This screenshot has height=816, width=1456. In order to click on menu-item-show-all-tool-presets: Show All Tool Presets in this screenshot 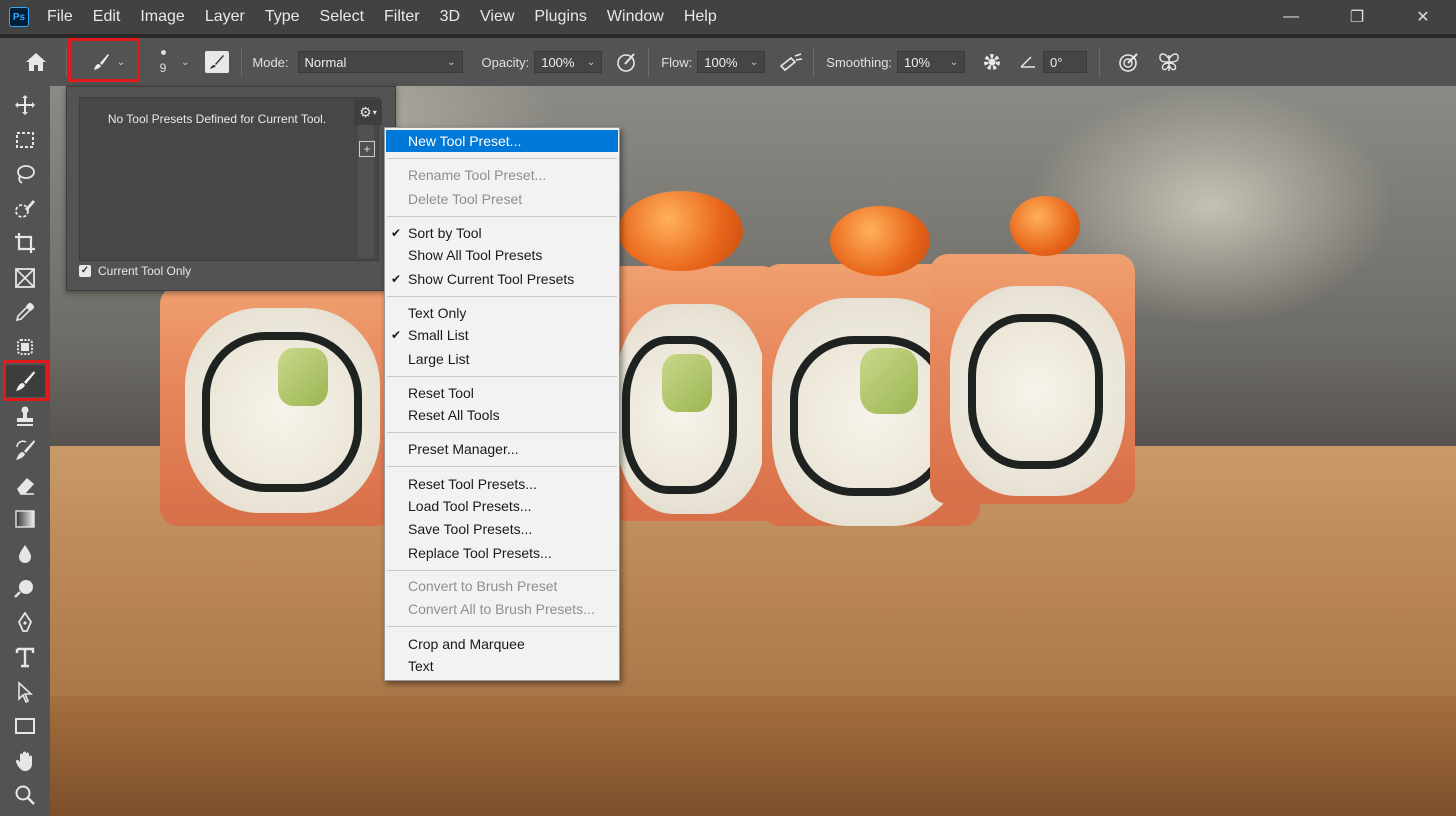, I will do `click(502, 255)`.